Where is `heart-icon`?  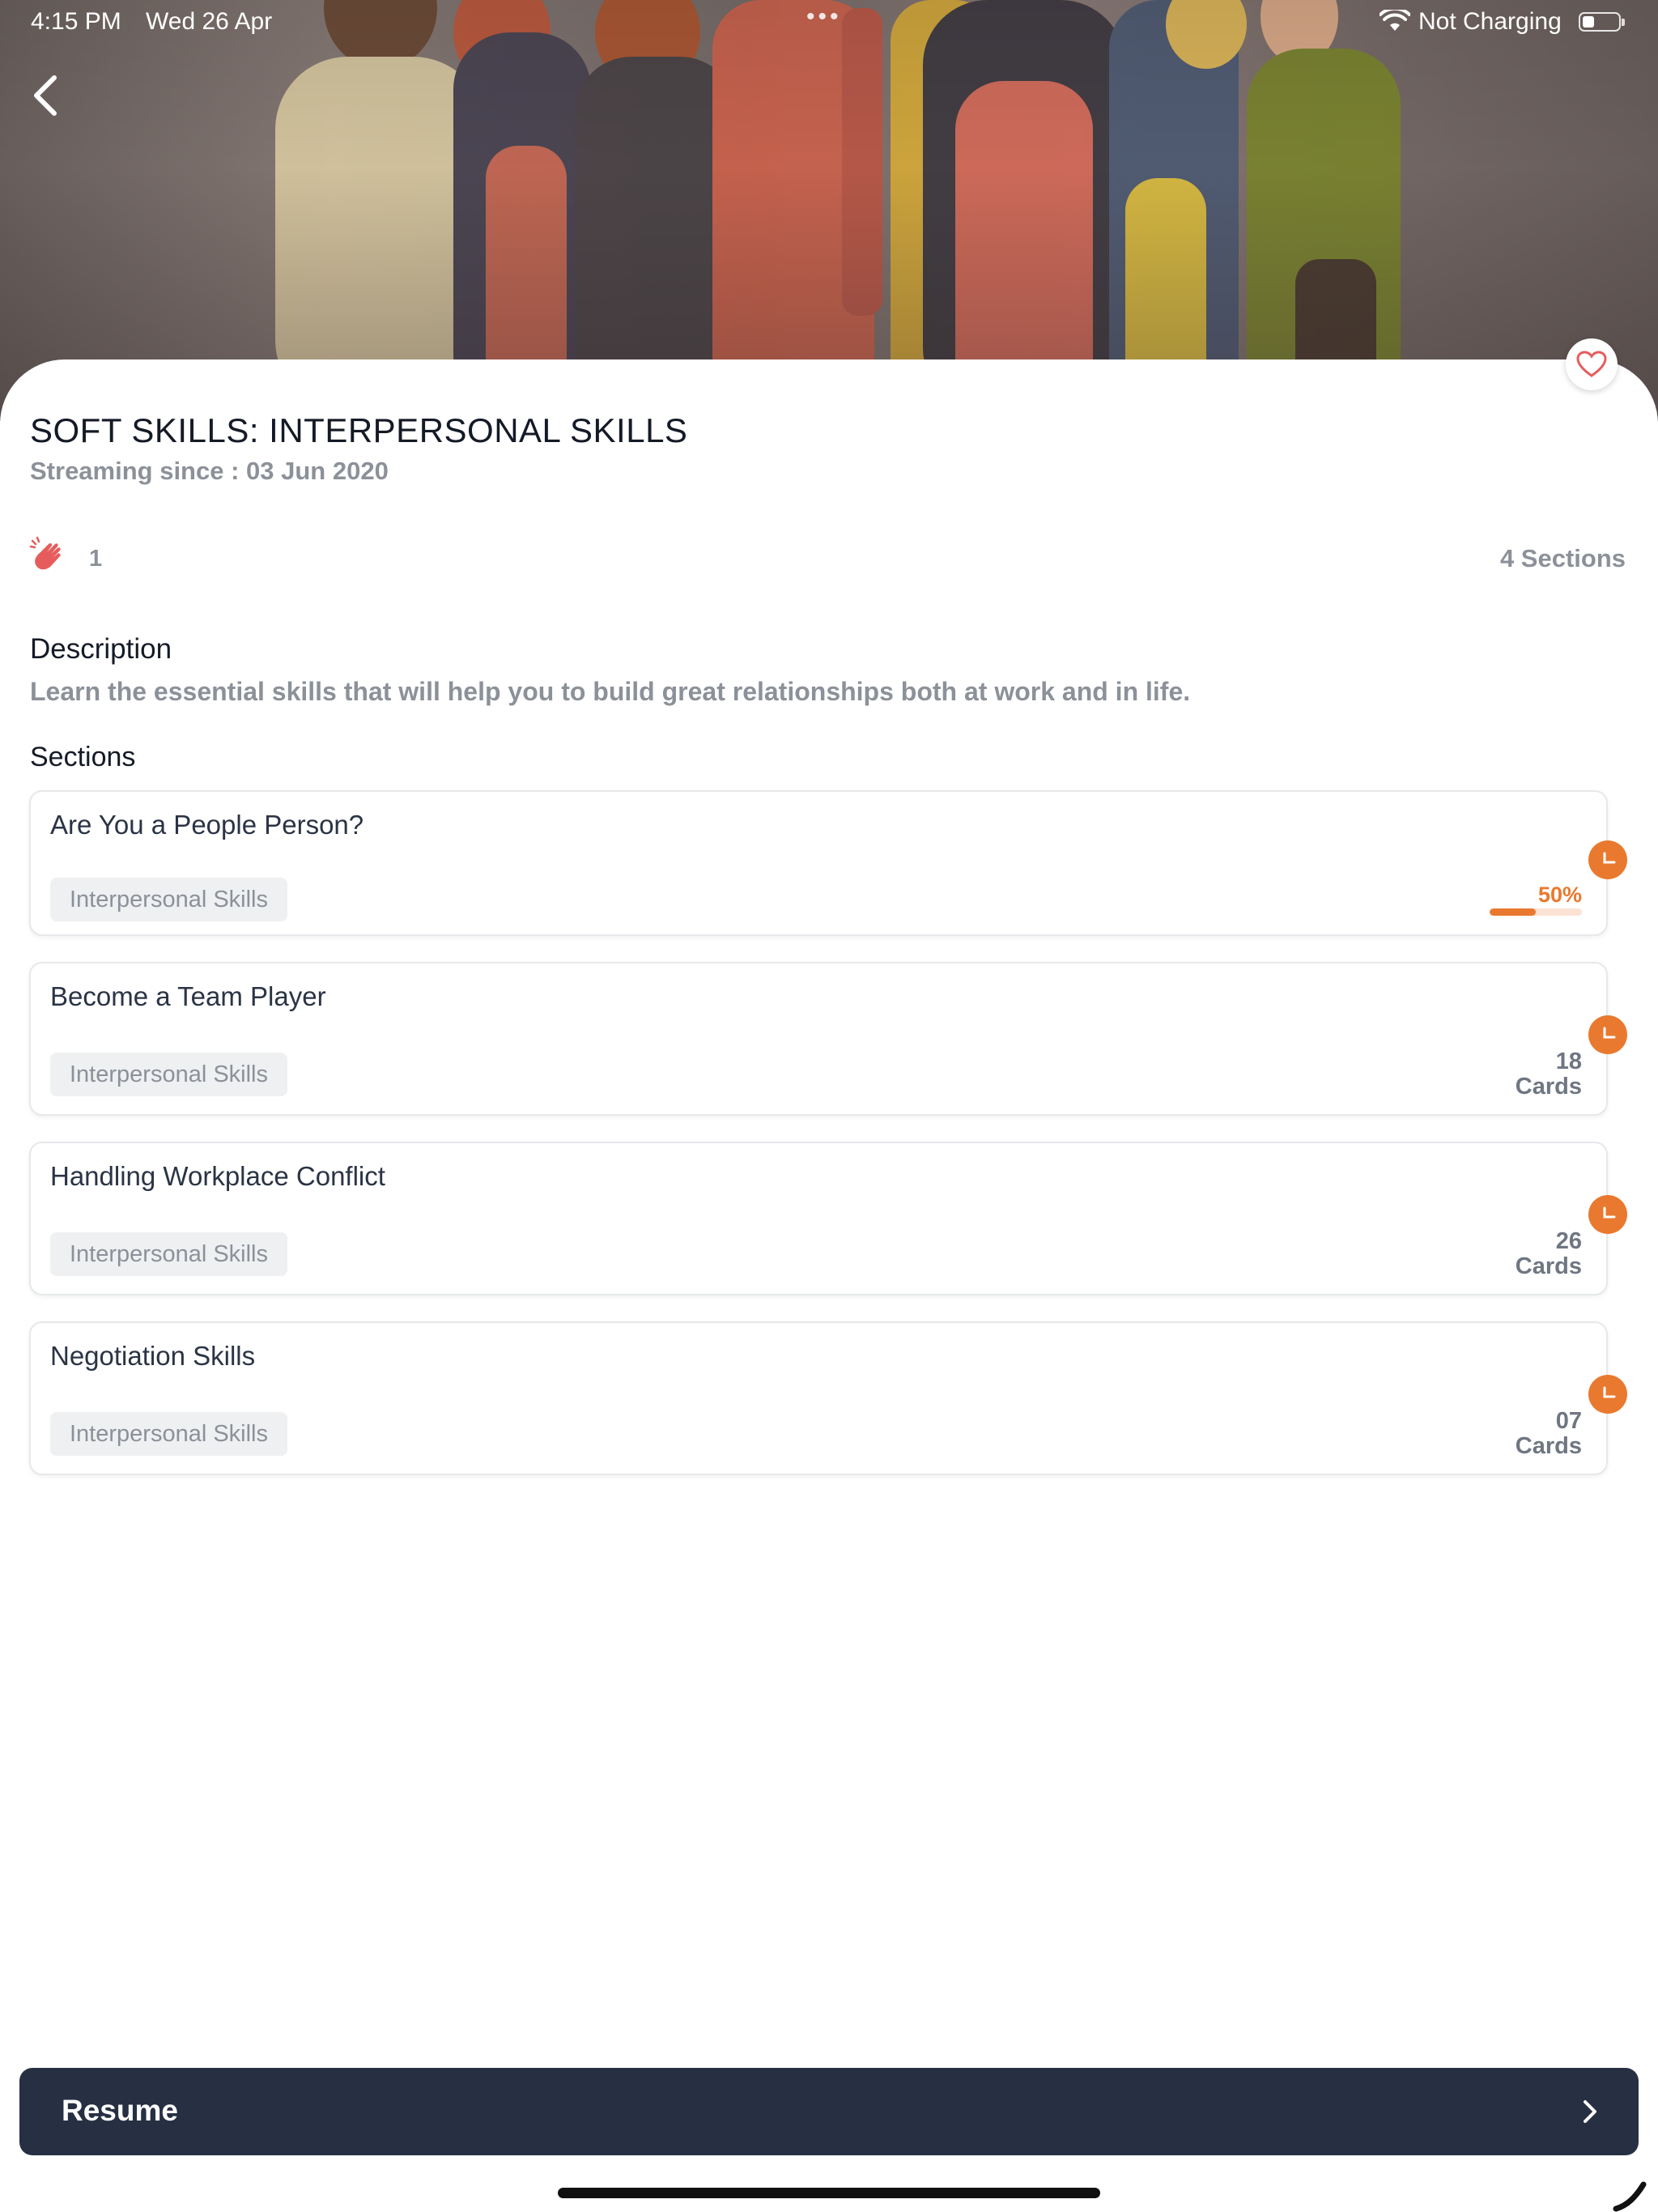 heart-icon is located at coordinates (1591, 364).